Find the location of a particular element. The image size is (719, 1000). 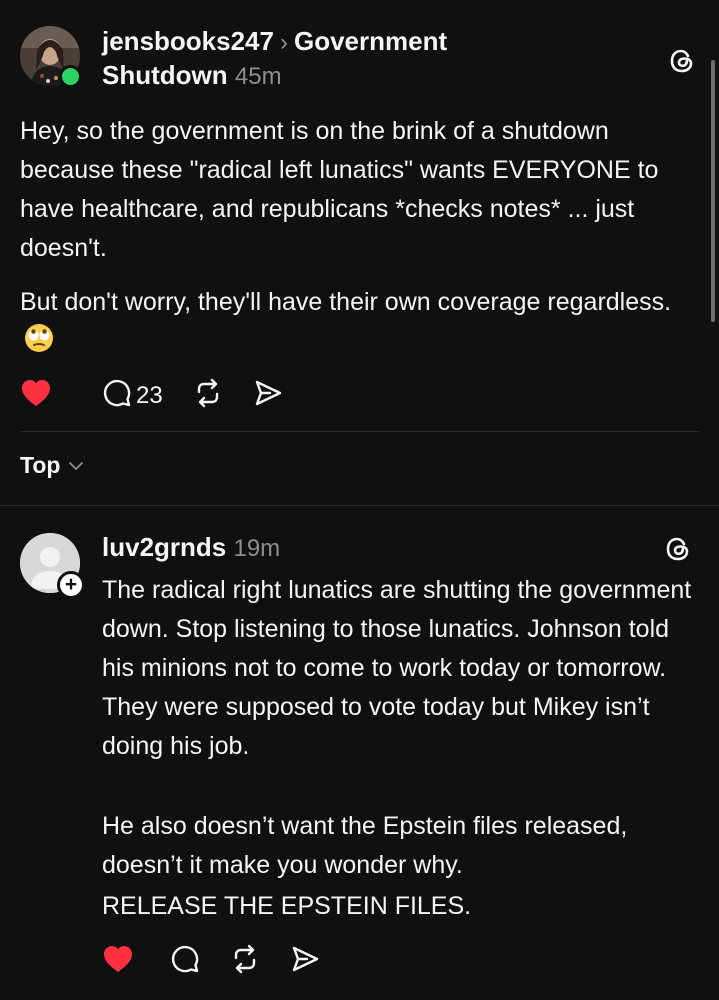

reply-button: 23 is located at coordinates (132, 395).